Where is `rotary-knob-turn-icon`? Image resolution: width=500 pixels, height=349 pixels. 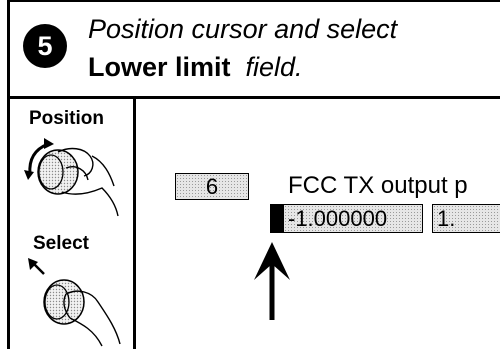
rotary-knob-turn-icon is located at coordinates (71, 179).